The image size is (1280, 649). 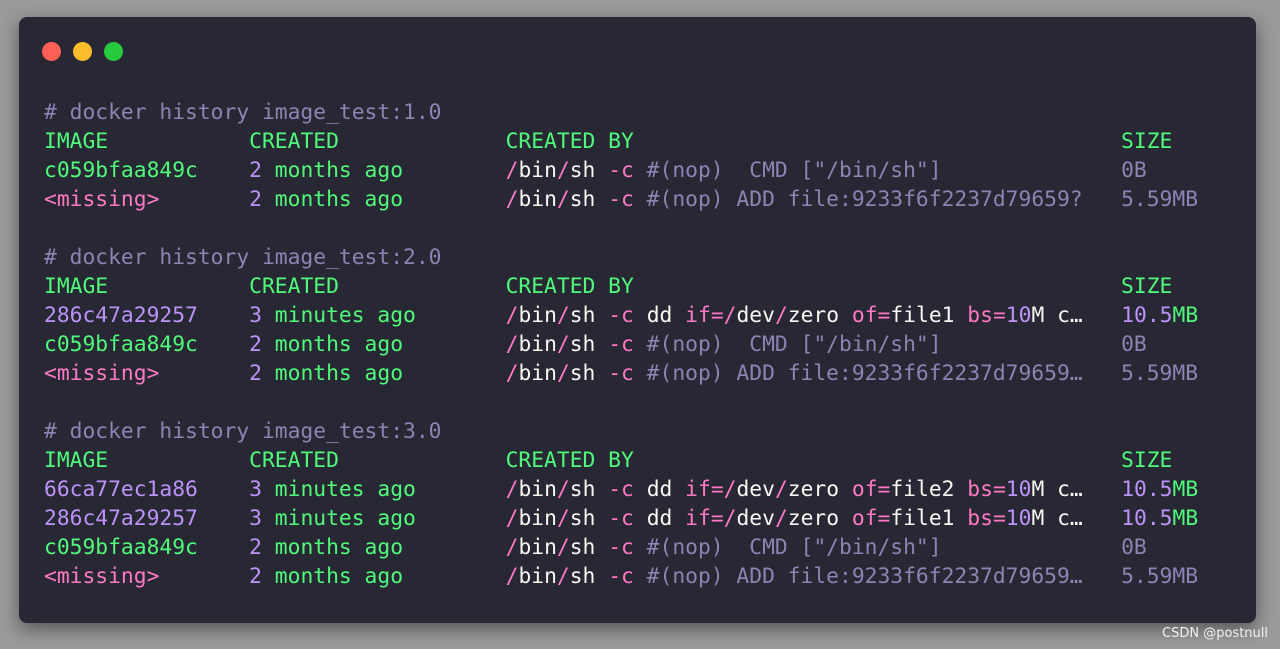 What do you see at coordinates (1215, 633) in the screenshot?
I see `watermark: CSDN @postnull` at bounding box center [1215, 633].